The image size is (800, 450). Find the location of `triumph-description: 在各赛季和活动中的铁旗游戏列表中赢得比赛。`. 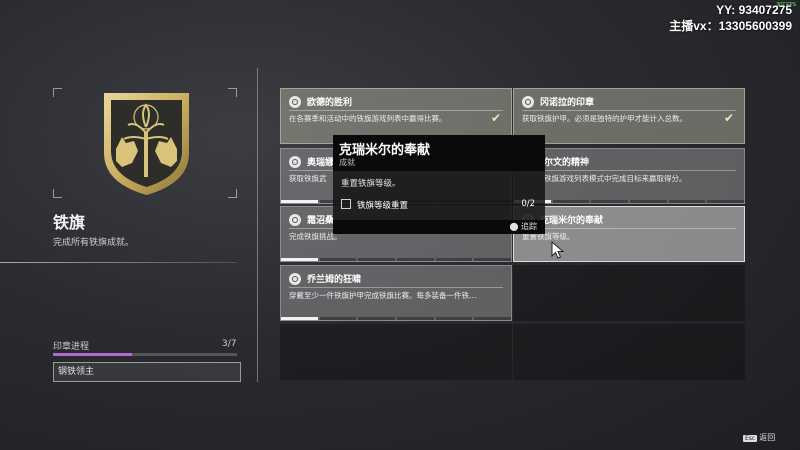

triumph-description: 在各赛季和活动中的铁旗游戏列表中赢得比赛。 is located at coordinates (368, 118).